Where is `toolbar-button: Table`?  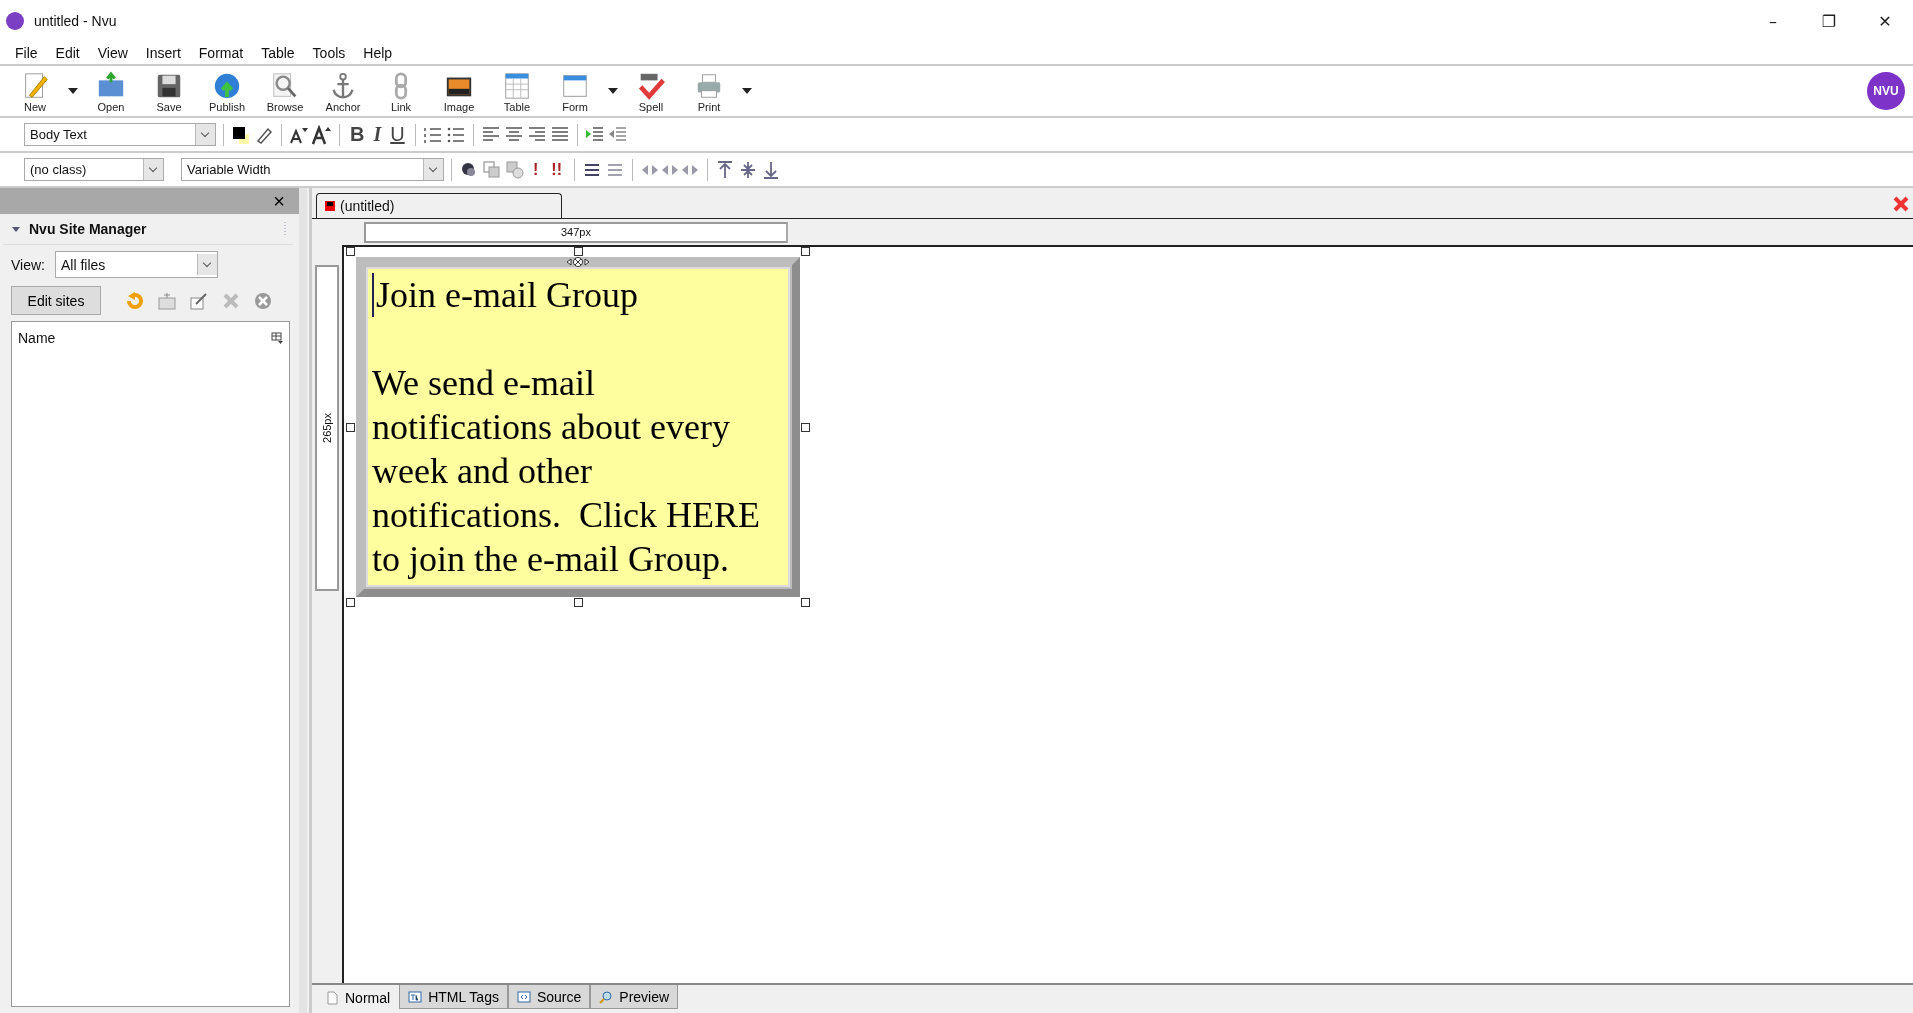 toolbar-button: Table is located at coordinates (517, 91).